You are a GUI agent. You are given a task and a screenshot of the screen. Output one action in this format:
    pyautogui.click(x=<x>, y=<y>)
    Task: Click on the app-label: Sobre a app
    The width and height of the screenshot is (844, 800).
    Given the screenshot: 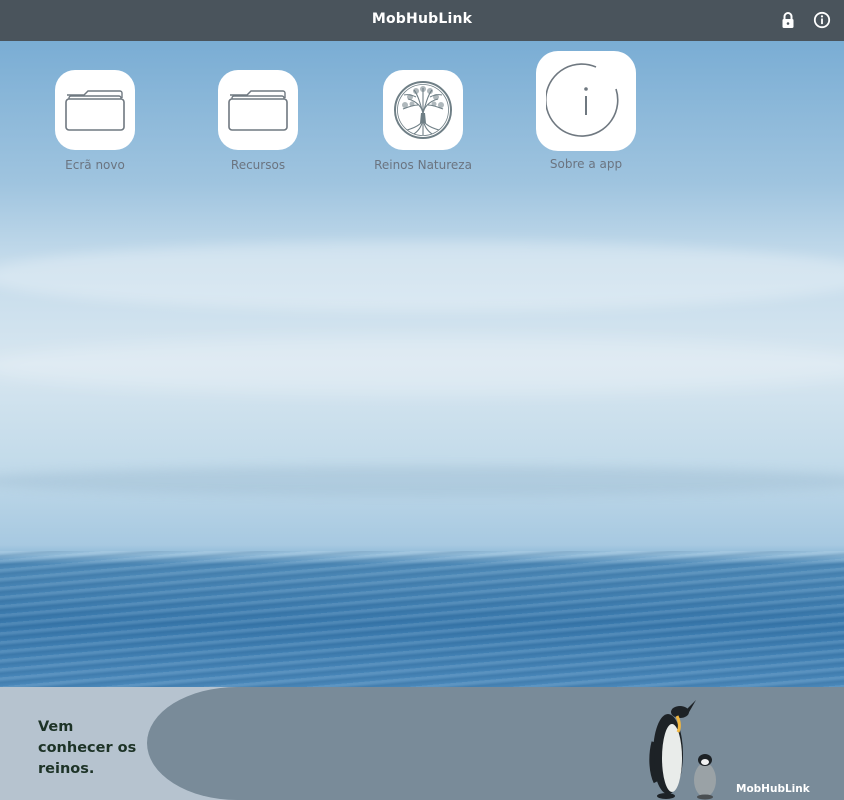 What is the action you would take?
    pyautogui.click(x=586, y=164)
    